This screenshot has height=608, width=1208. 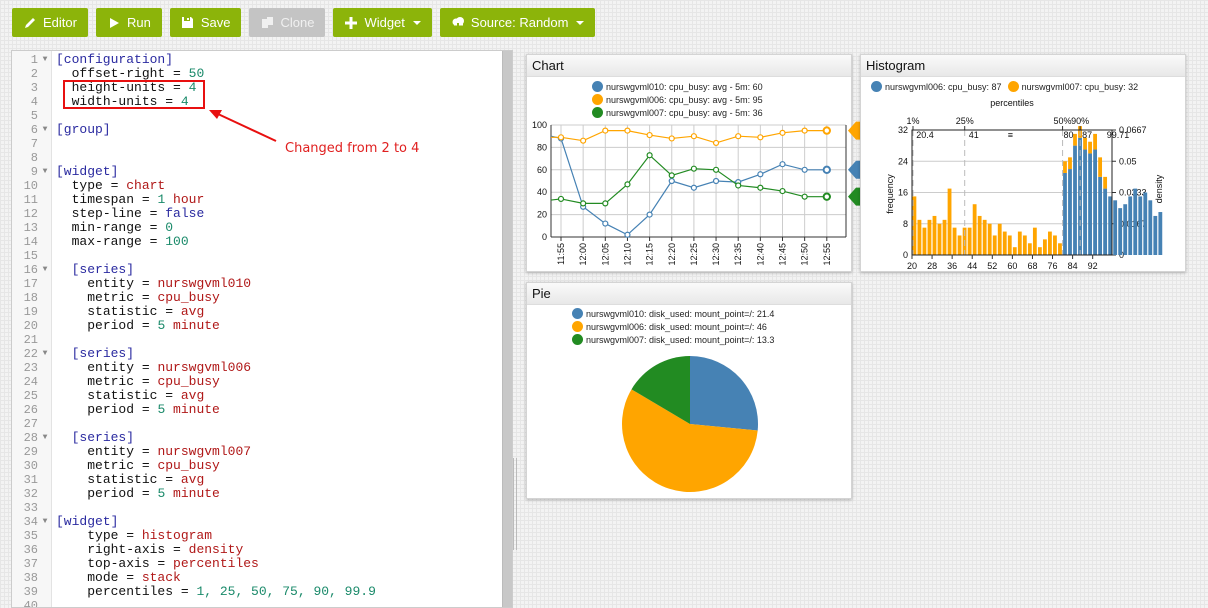 What do you see at coordinates (382, 22) in the screenshot?
I see `widget-dropdown-button: Widget` at bounding box center [382, 22].